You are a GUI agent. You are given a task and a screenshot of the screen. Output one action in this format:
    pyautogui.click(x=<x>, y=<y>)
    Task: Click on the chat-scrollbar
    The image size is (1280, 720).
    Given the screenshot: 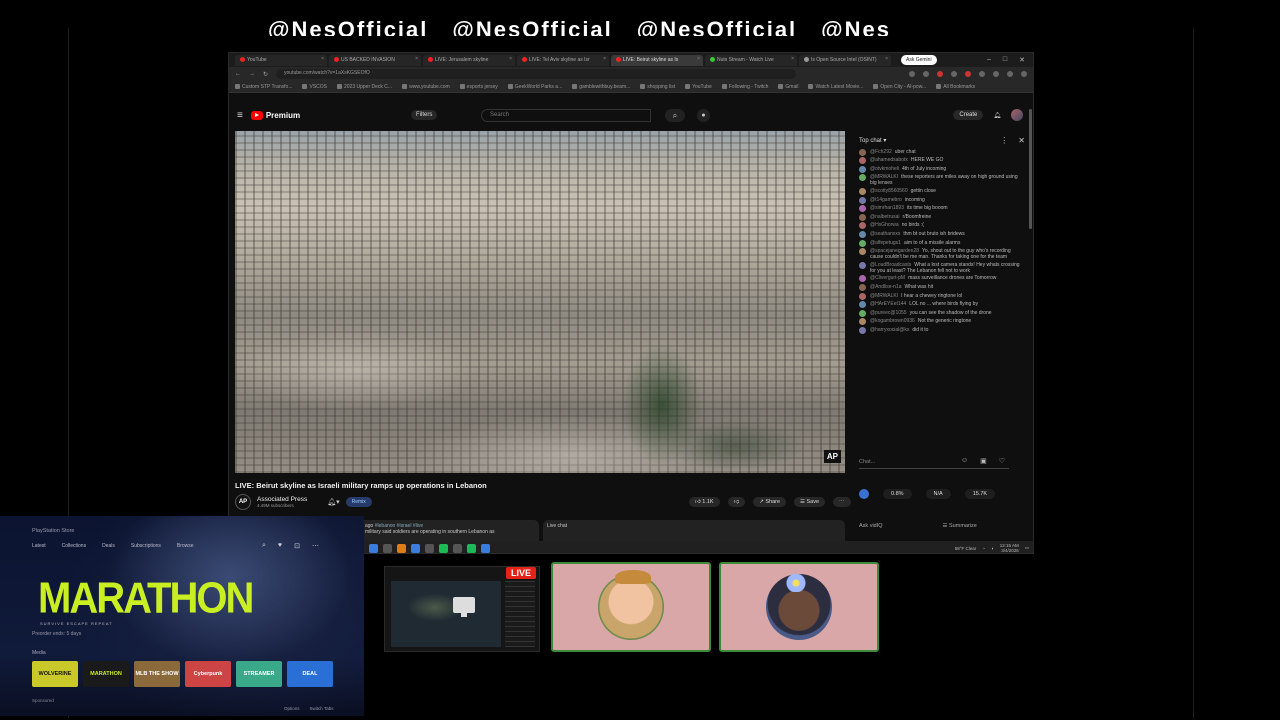 What is the action you would take?
    pyautogui.click(x=1030, y=169)
    